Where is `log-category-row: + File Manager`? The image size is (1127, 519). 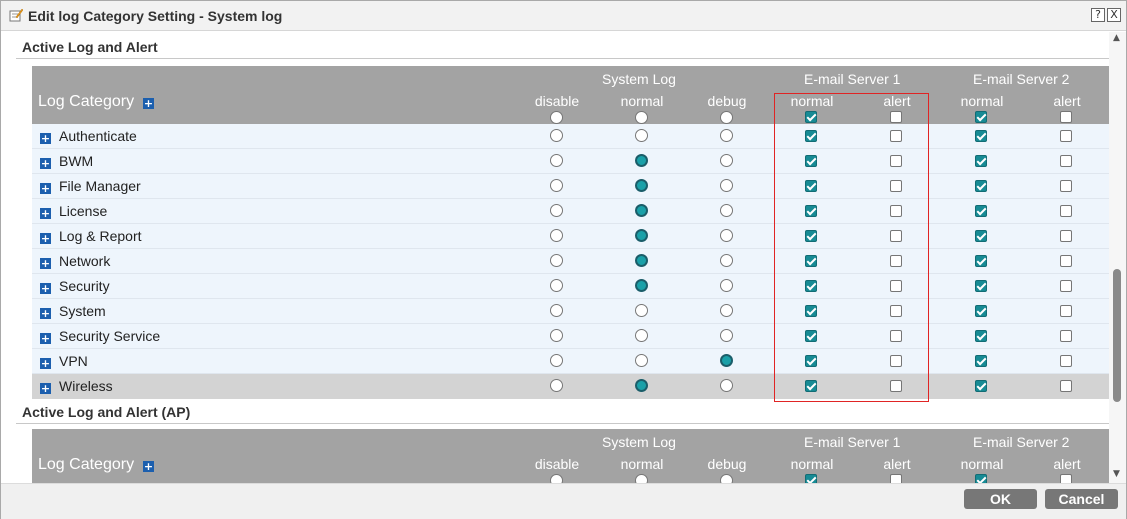 log-category-row: + File Manager is located at coordinates (570, 186).